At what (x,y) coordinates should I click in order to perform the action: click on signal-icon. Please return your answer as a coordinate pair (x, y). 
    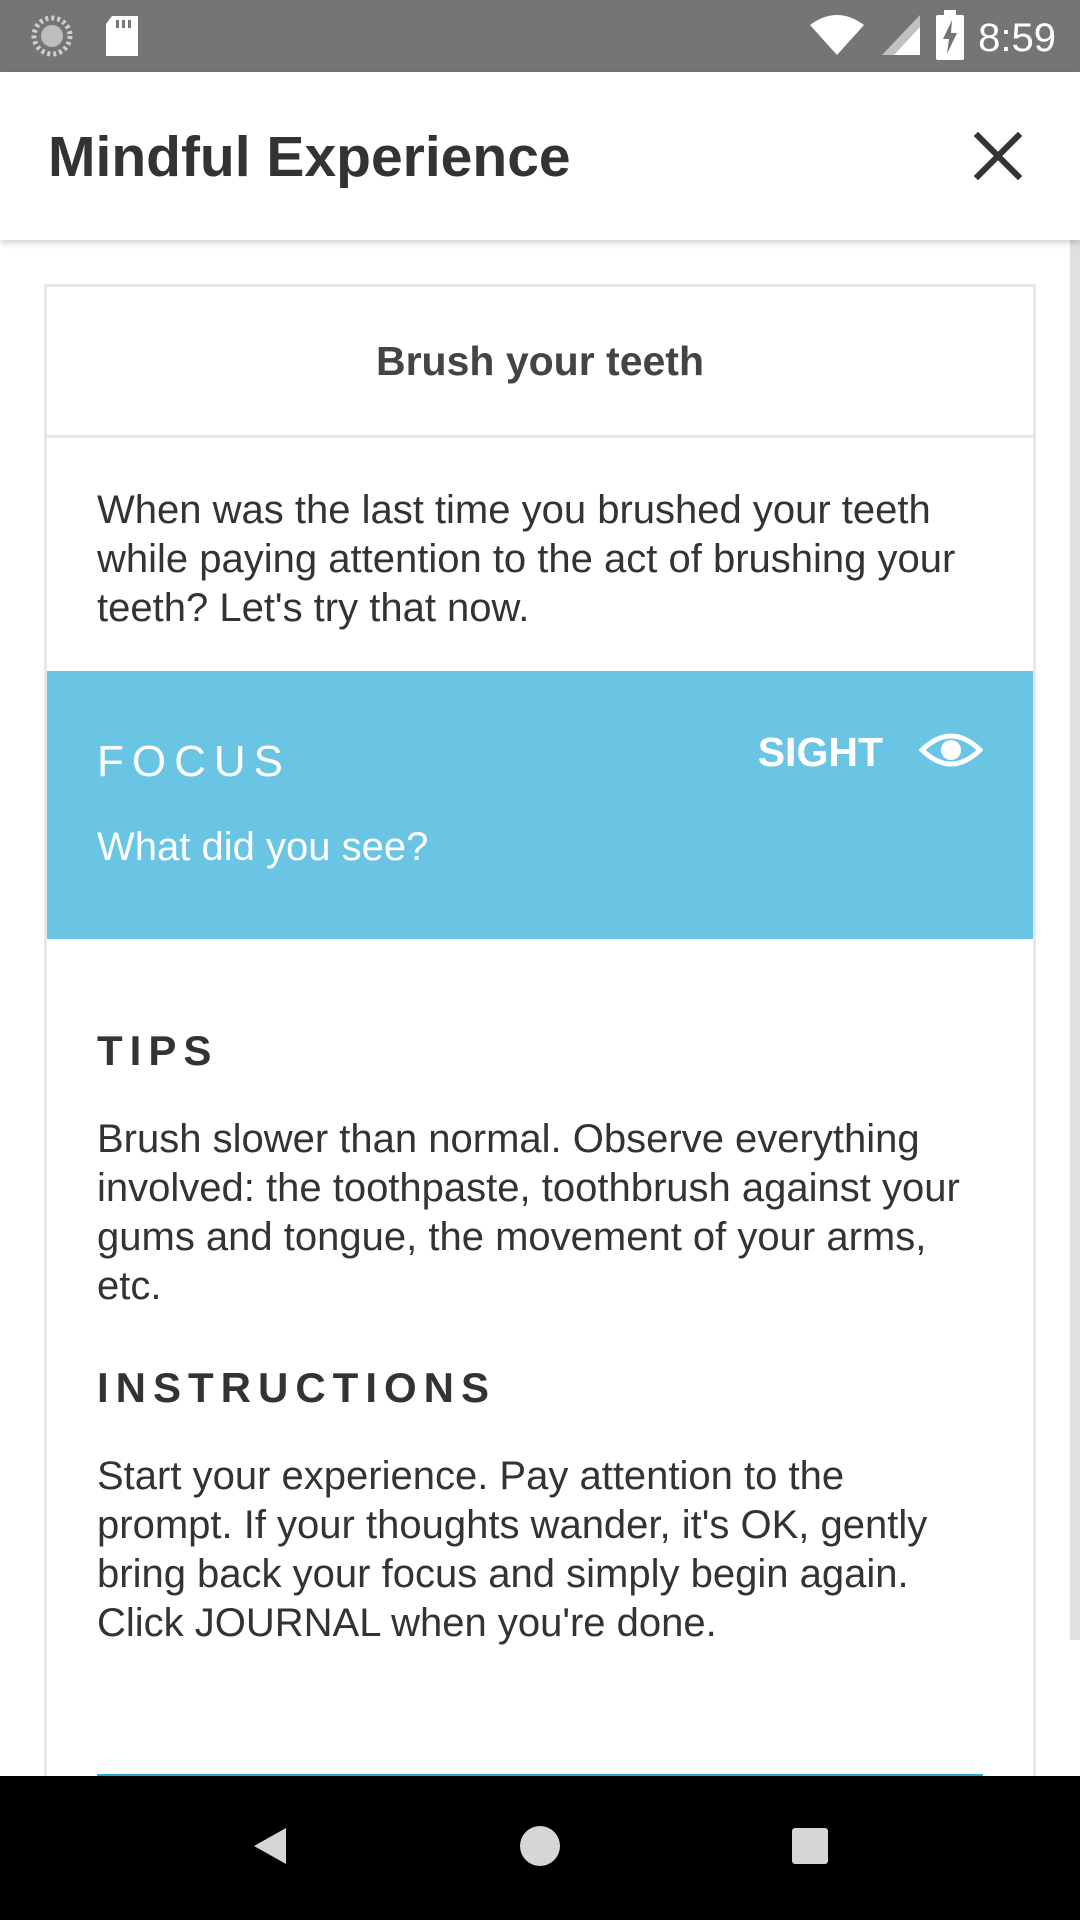
    Looking at the image, I should click on (901, 37).